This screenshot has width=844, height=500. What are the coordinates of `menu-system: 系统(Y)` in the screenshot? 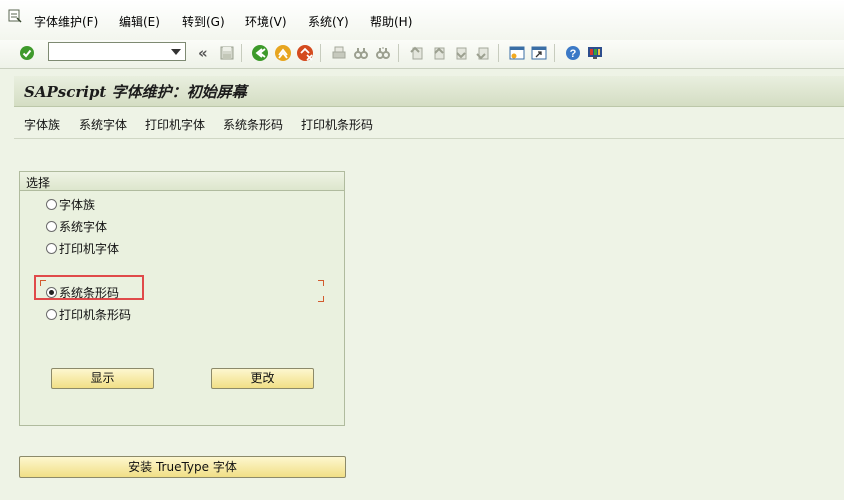 It's located at (328, 21).